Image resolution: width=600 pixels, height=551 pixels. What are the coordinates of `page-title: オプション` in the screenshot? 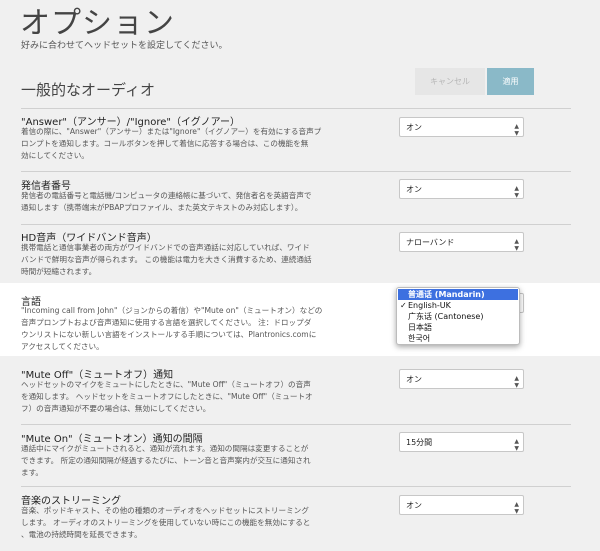 It's located at (97, 23).